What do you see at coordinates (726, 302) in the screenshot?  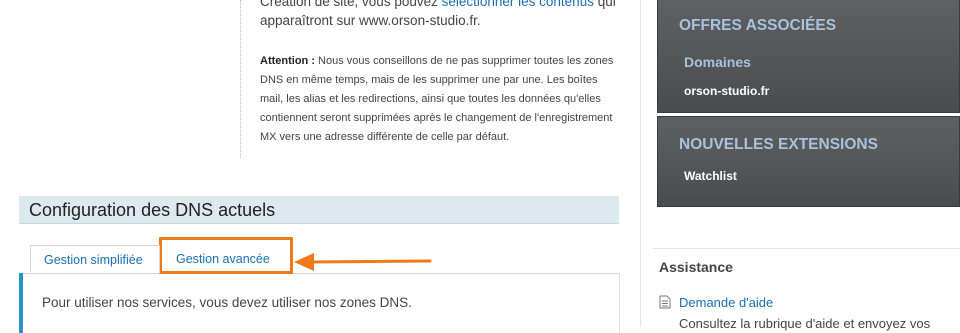 I see `help-request-link: Demande d'aide` at bounding box center [726, 302].